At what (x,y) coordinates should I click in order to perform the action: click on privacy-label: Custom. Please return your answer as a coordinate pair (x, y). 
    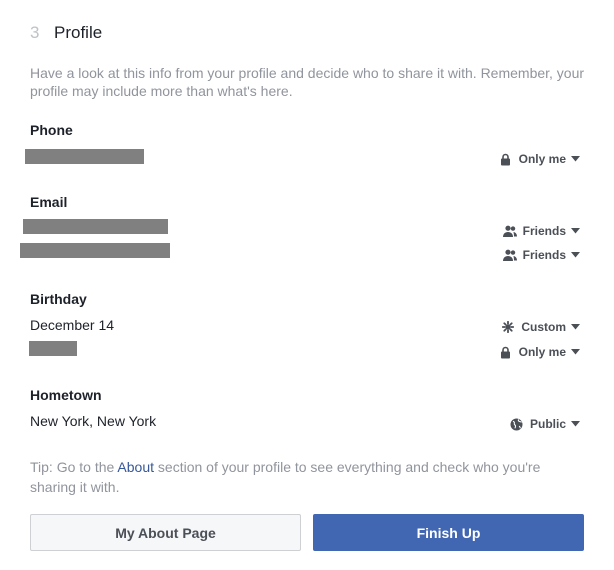
    Looking at the image, I should click on (543, 327).